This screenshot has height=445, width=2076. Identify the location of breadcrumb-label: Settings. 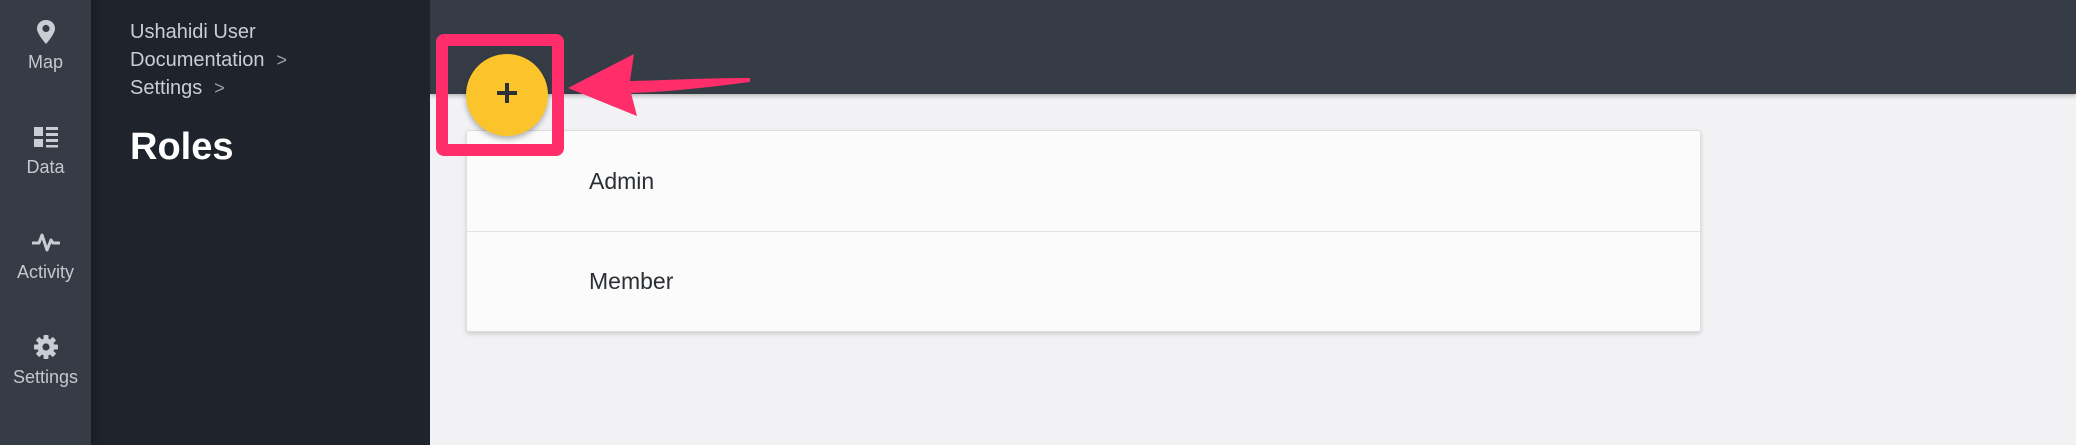
(166, 88).